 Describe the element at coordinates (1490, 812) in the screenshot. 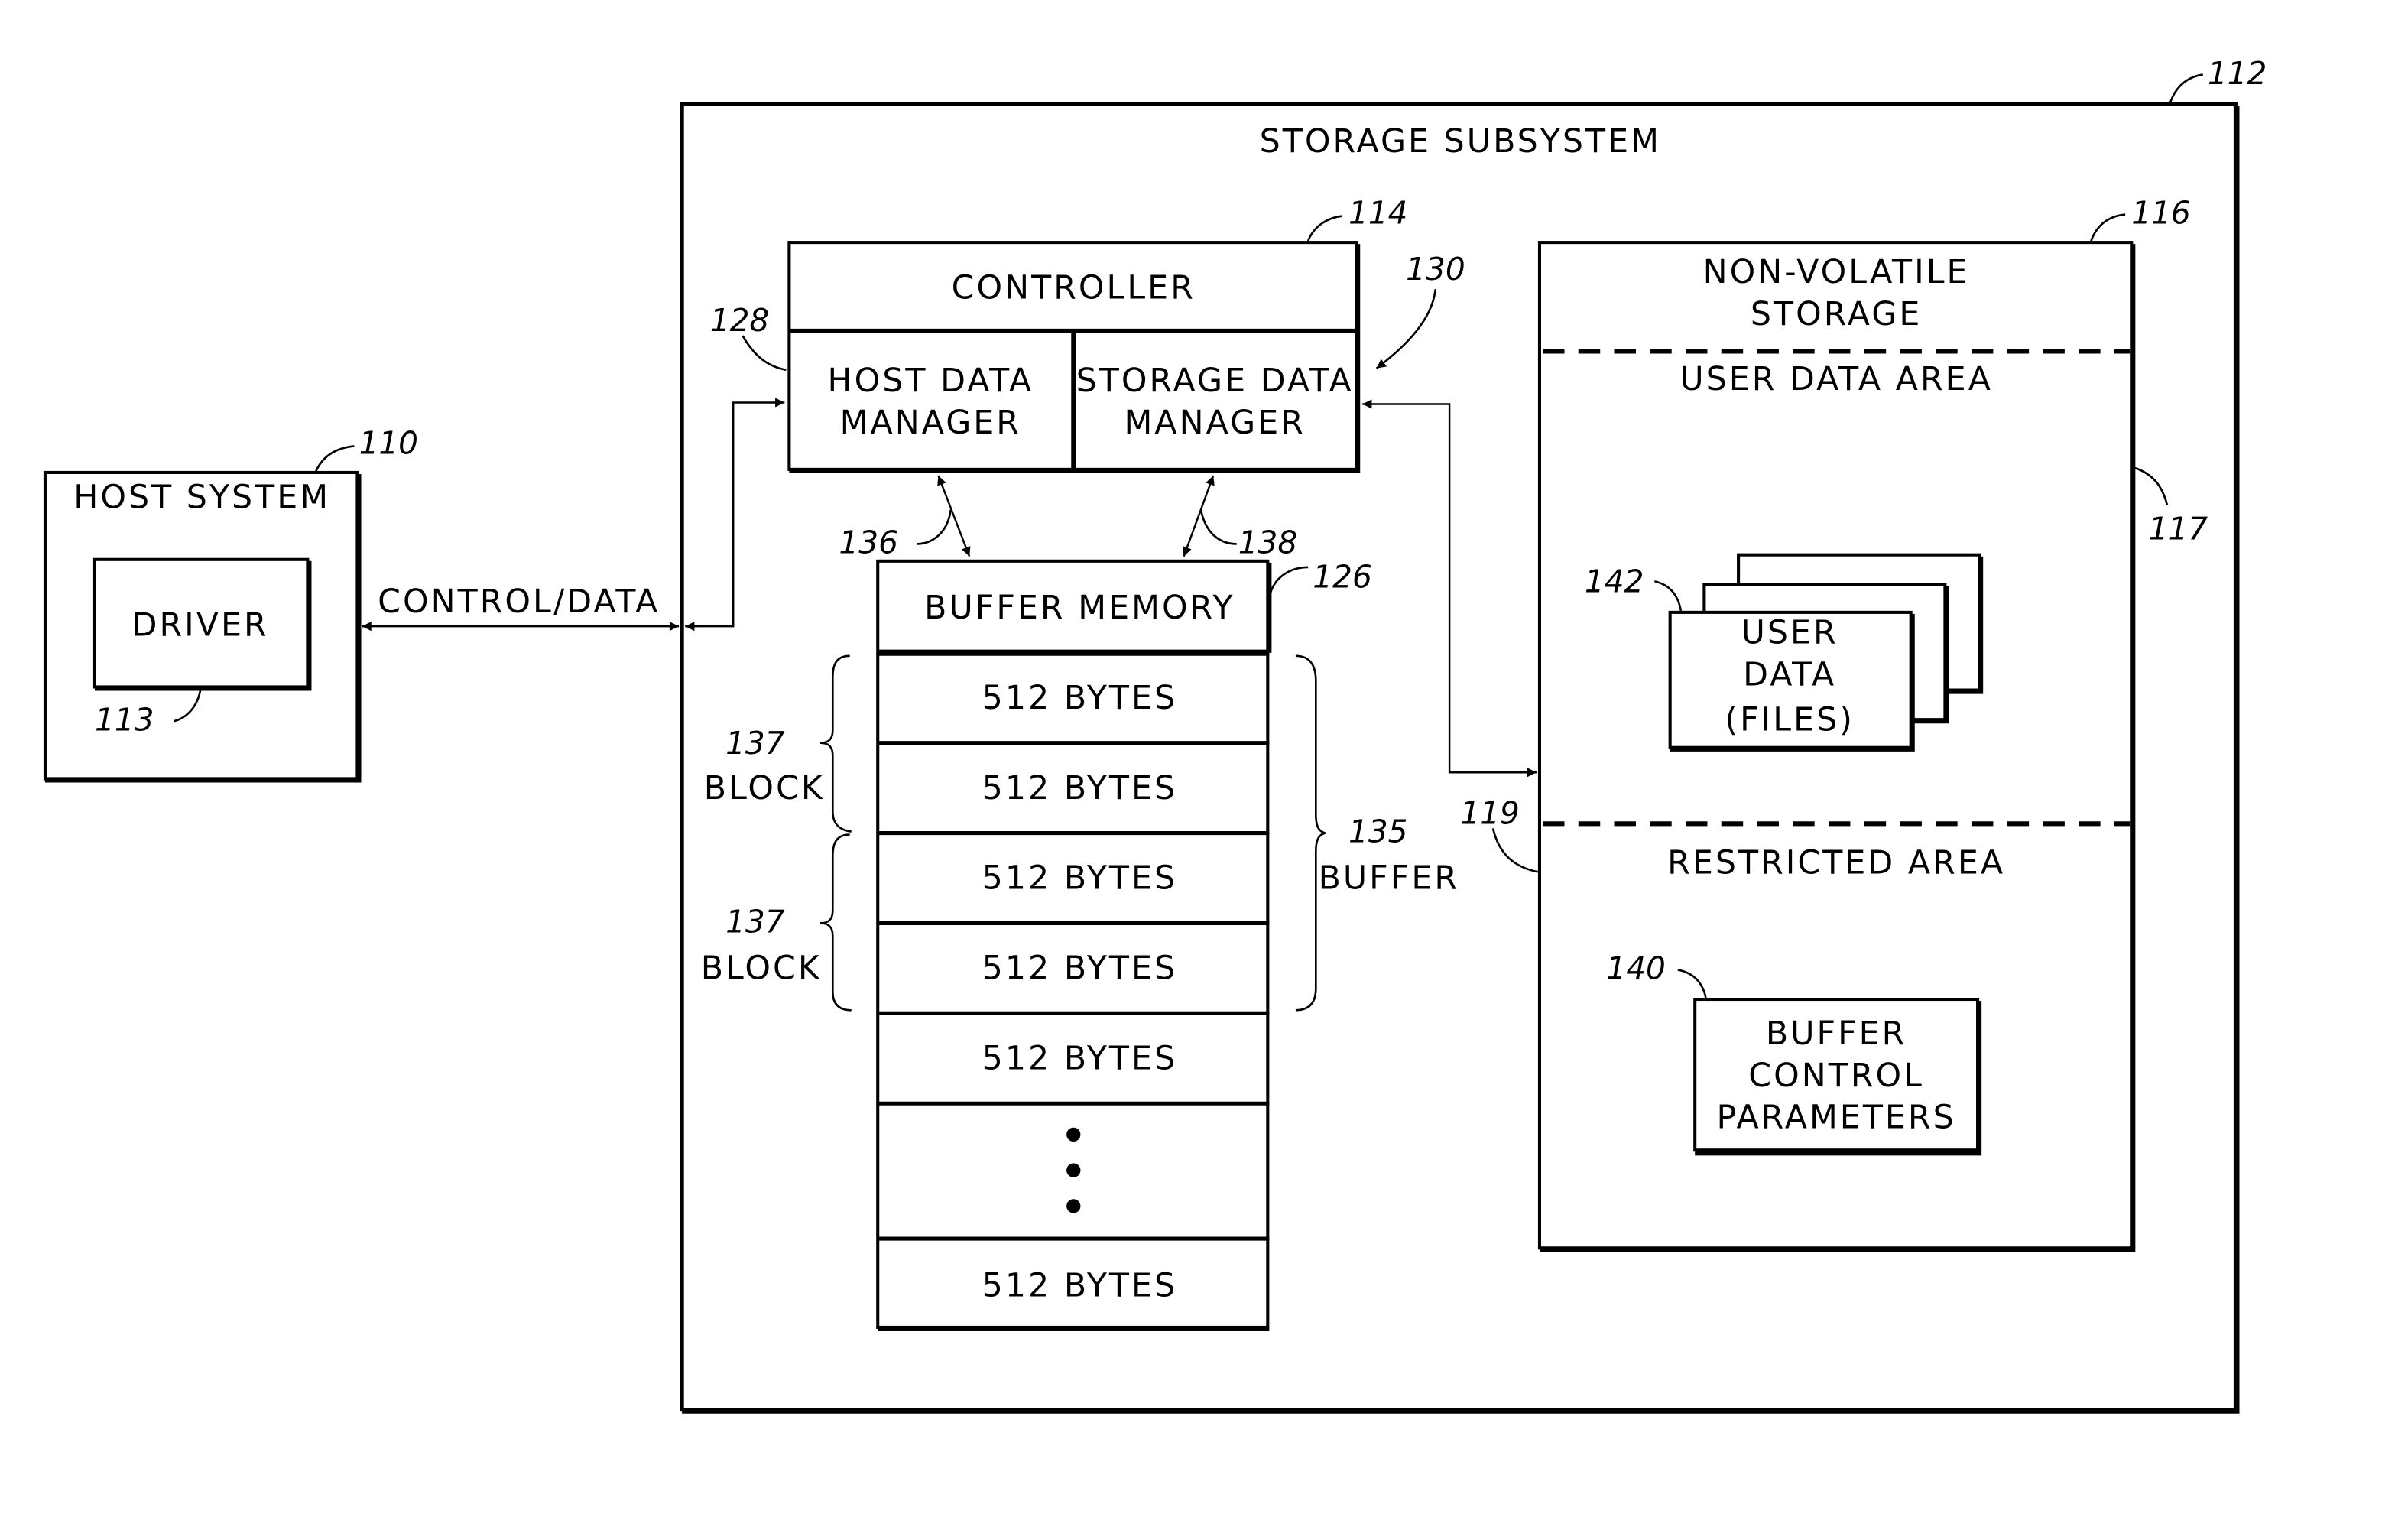

I see `nvs-link-ref: 119` at that location.